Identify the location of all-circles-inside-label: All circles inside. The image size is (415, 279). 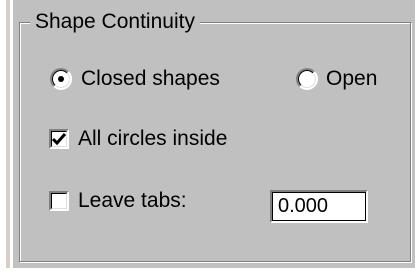
(153, 138).